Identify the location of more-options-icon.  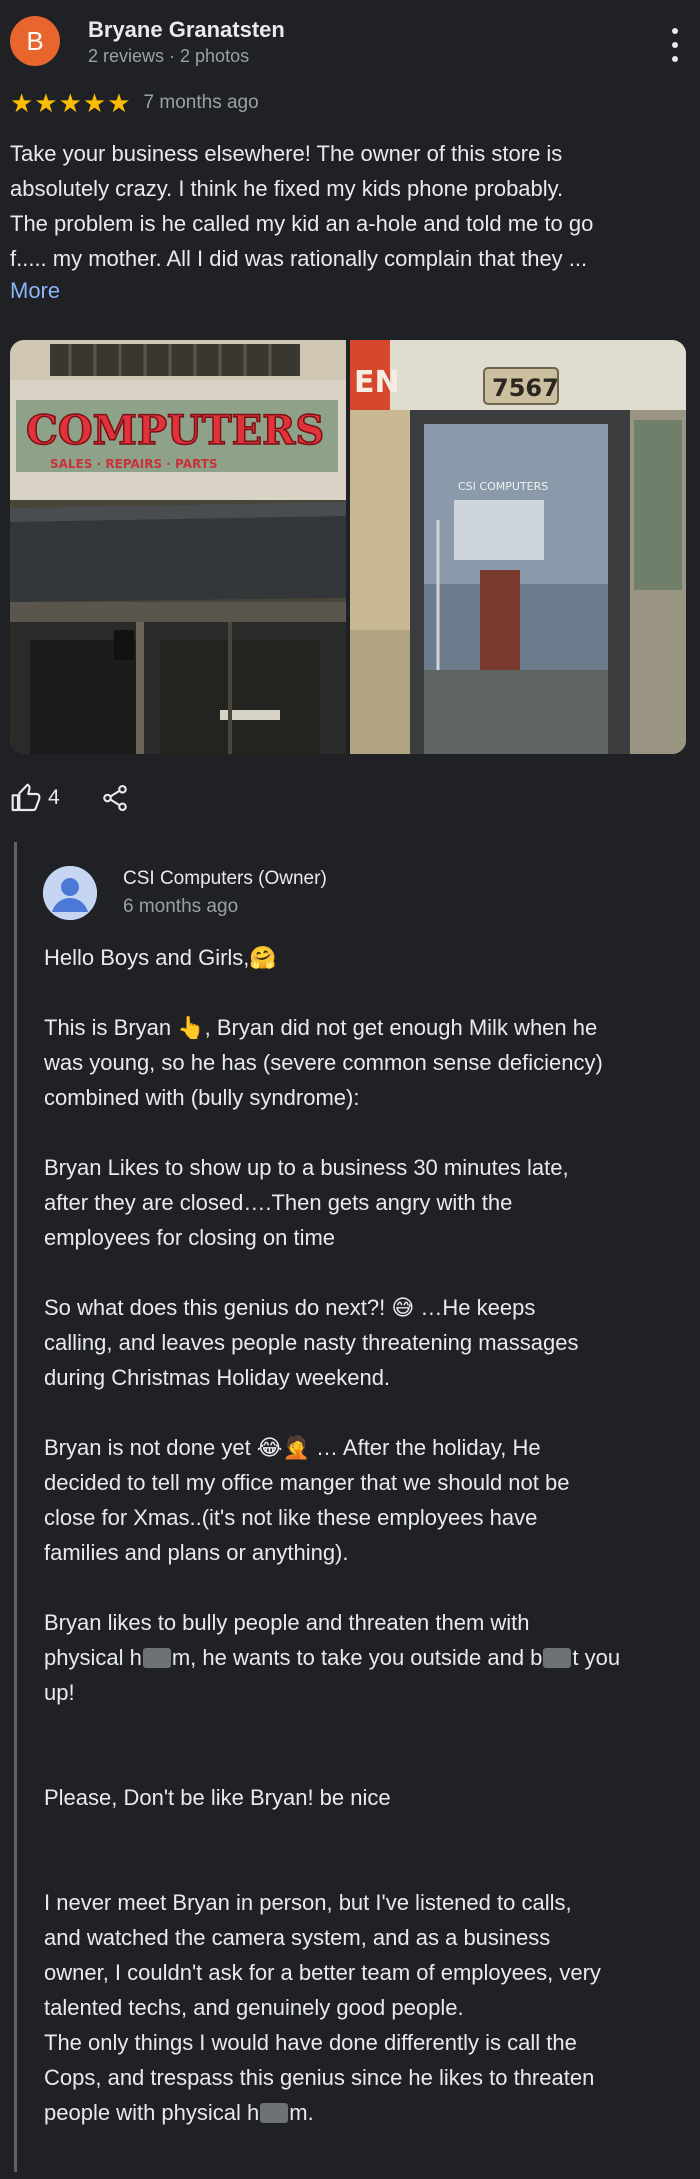
(675, 45).